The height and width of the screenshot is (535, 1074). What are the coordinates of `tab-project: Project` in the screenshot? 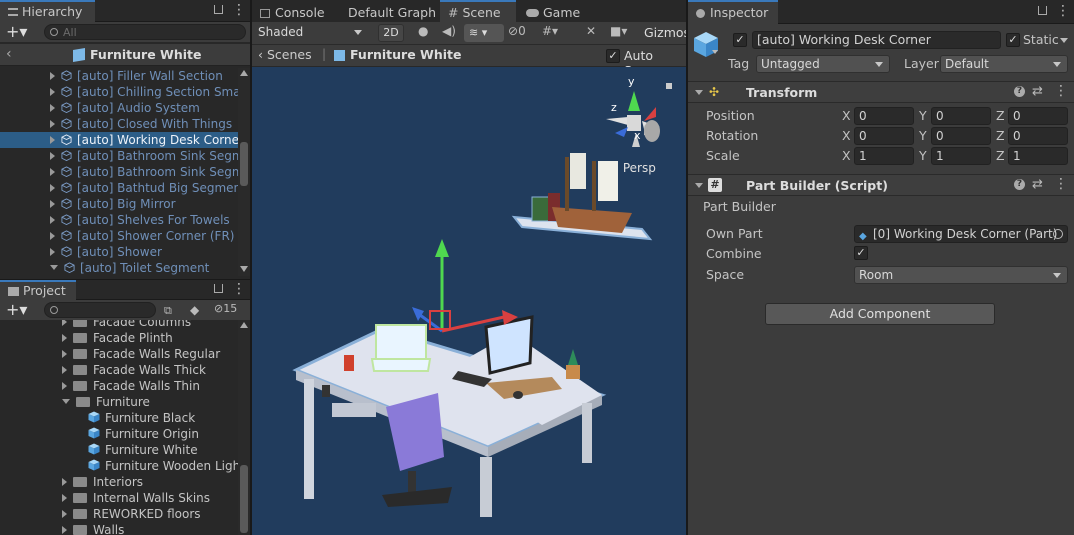 It's located at (38, 290).